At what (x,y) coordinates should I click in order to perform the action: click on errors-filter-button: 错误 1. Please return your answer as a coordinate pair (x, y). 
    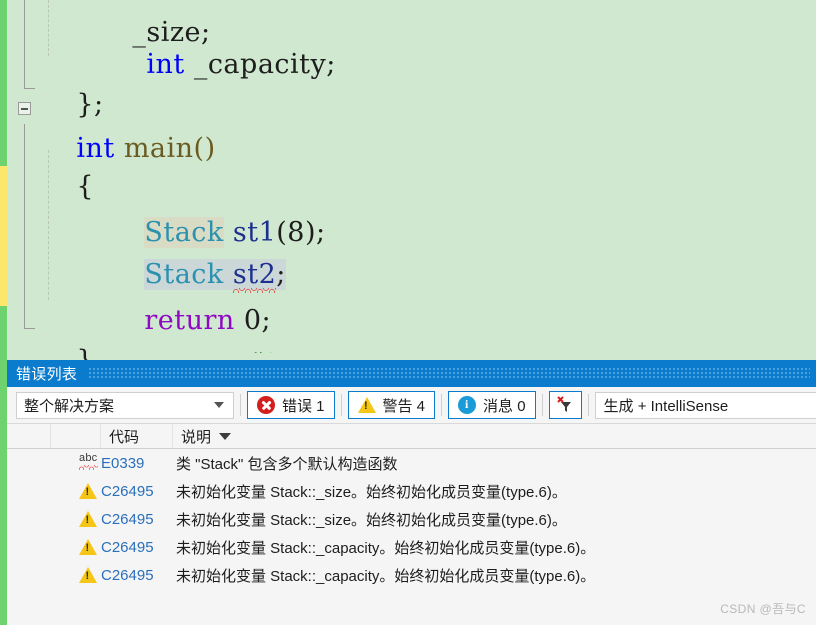
    Looking at the image, I should click on (291, 405).